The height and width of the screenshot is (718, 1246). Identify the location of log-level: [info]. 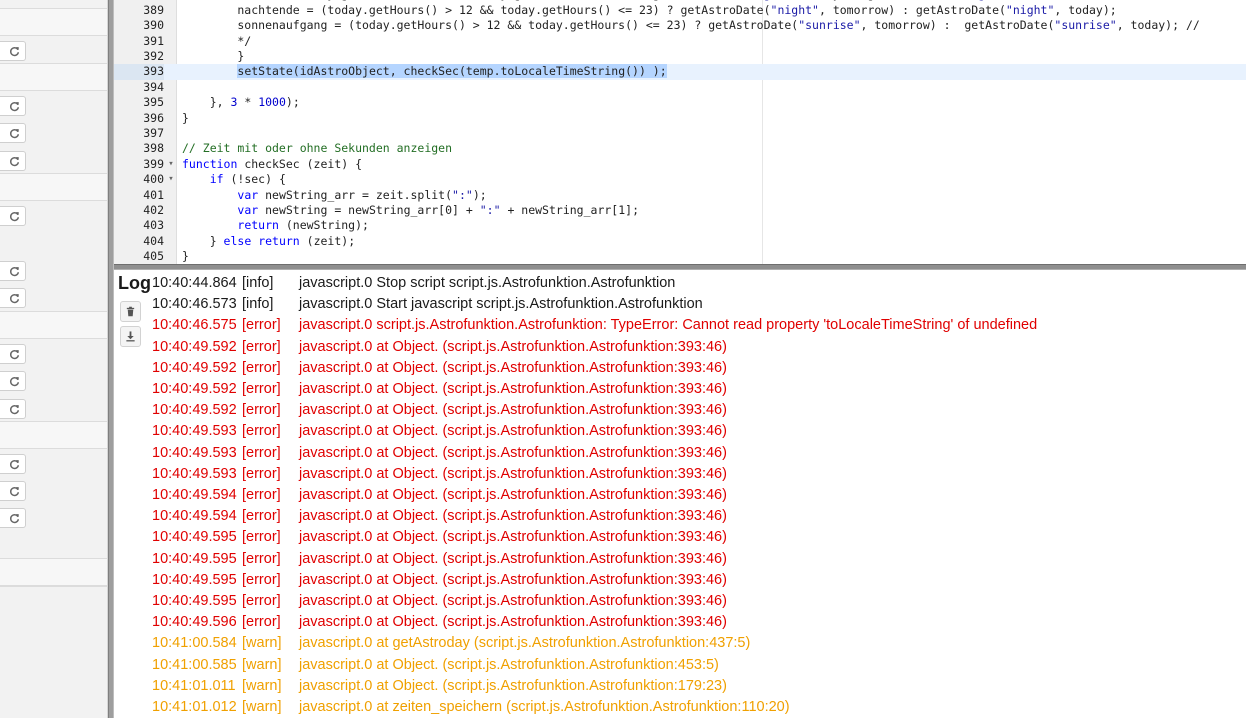
(258, 283).